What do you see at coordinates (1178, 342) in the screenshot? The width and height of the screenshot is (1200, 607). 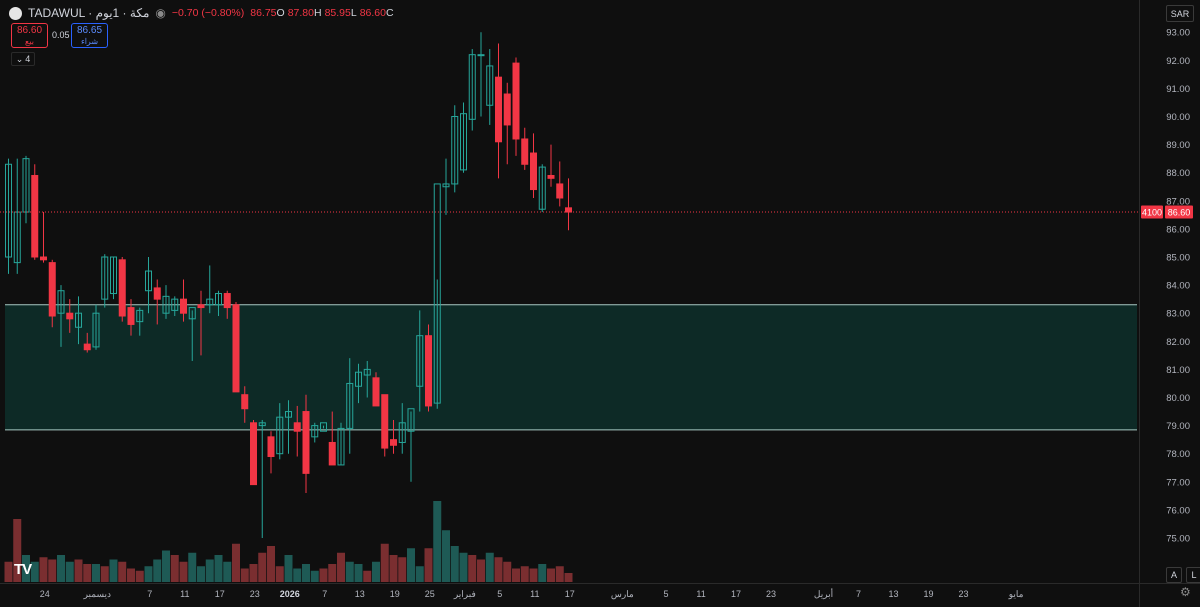 I see `y-tick-label: 82.00` at bounding box center [1178, 342].